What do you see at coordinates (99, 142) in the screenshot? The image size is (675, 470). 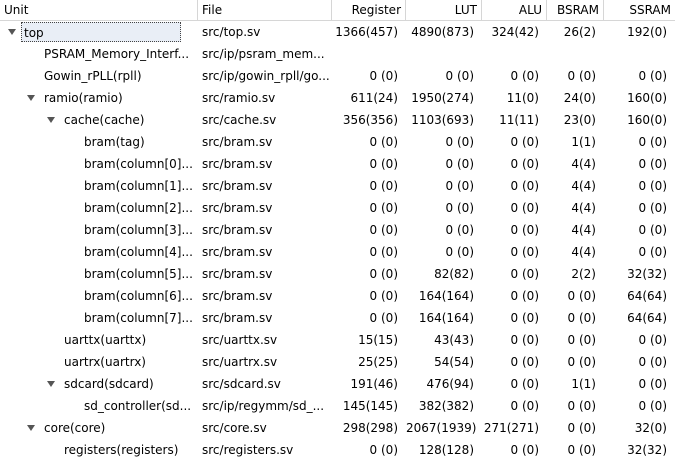 I see `unit-cell: bram(tag)` at bounding box center [99, 142].